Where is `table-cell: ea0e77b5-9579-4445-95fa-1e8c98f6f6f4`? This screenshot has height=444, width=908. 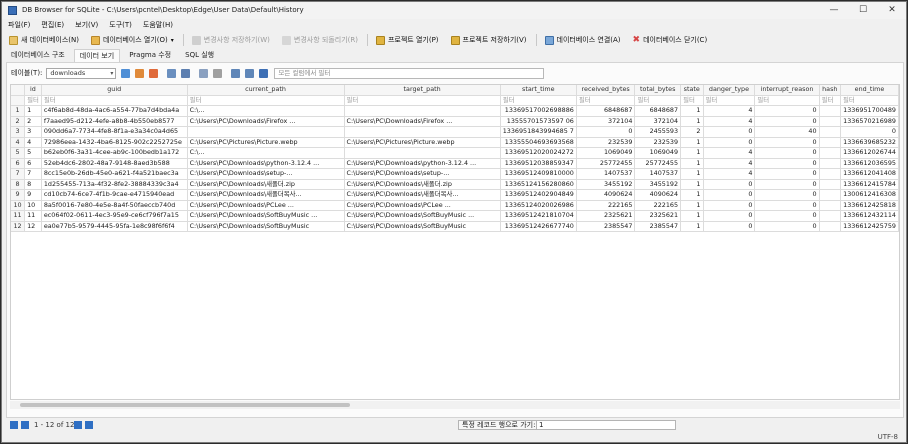 table-cell: ea0e77b5-9579-4445-95fa-1e8c98f6f6f4 is located at coordinates (114, 227).